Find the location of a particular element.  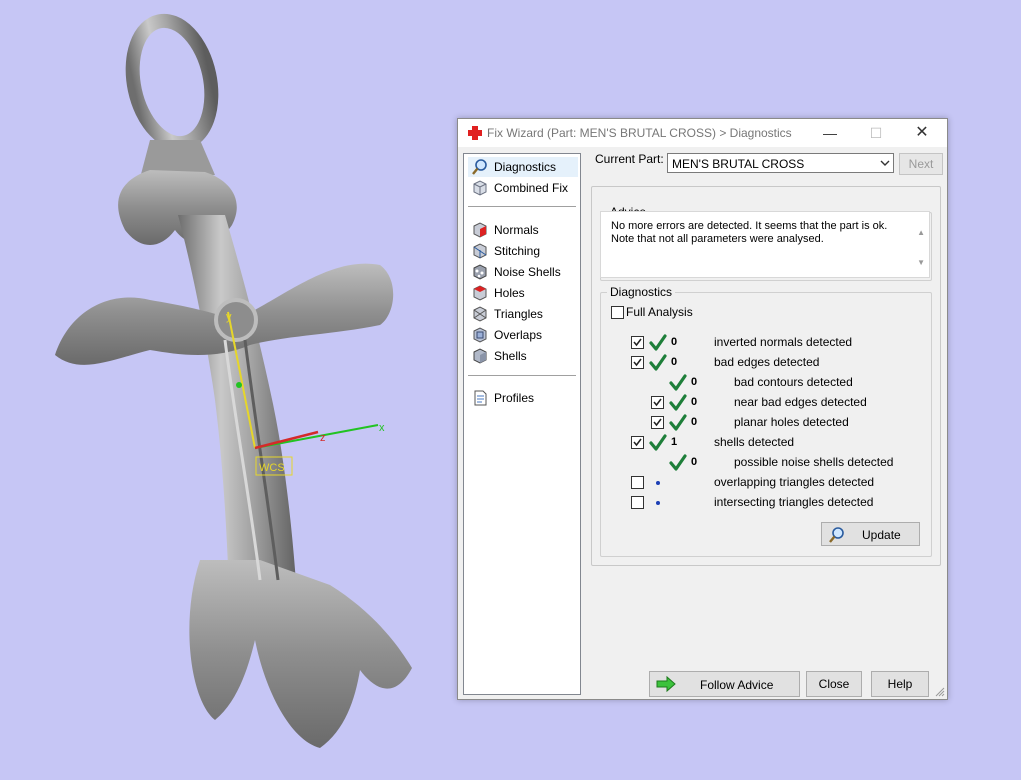

document-icon is located at coordinates (480, 398).